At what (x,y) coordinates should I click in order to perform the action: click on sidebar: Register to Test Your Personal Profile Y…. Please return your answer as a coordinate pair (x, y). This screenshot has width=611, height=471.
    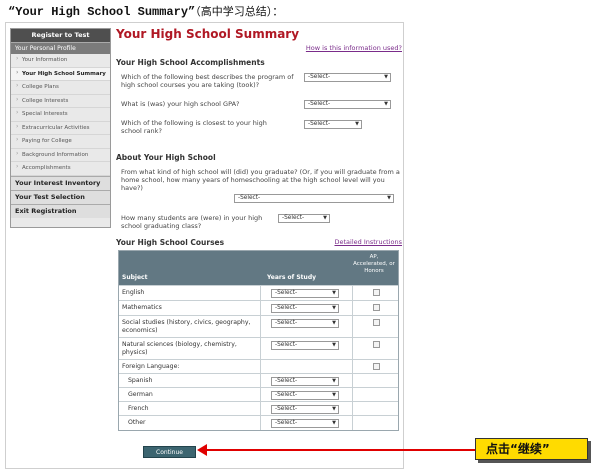
    Looking at the image, I should click on (60, 128).